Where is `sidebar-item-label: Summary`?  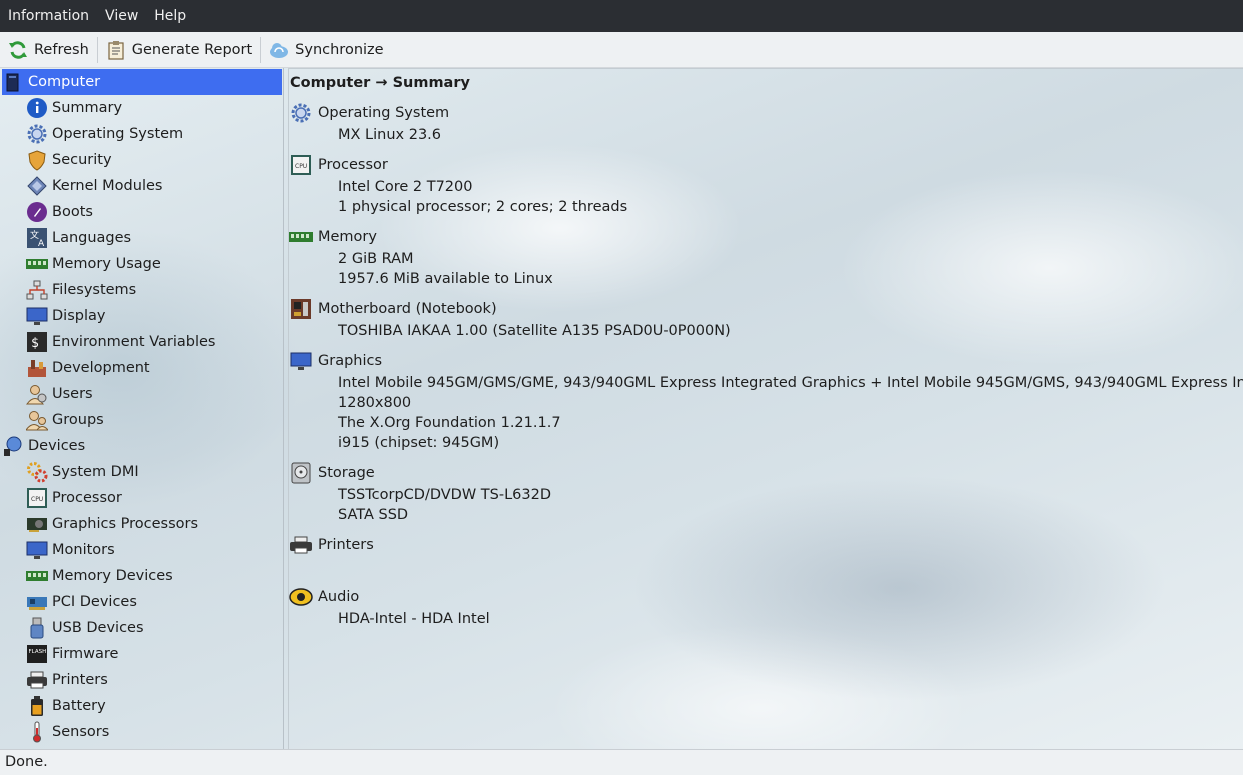
sidebar-item-label: Summary is located at coordinates (87, 108).